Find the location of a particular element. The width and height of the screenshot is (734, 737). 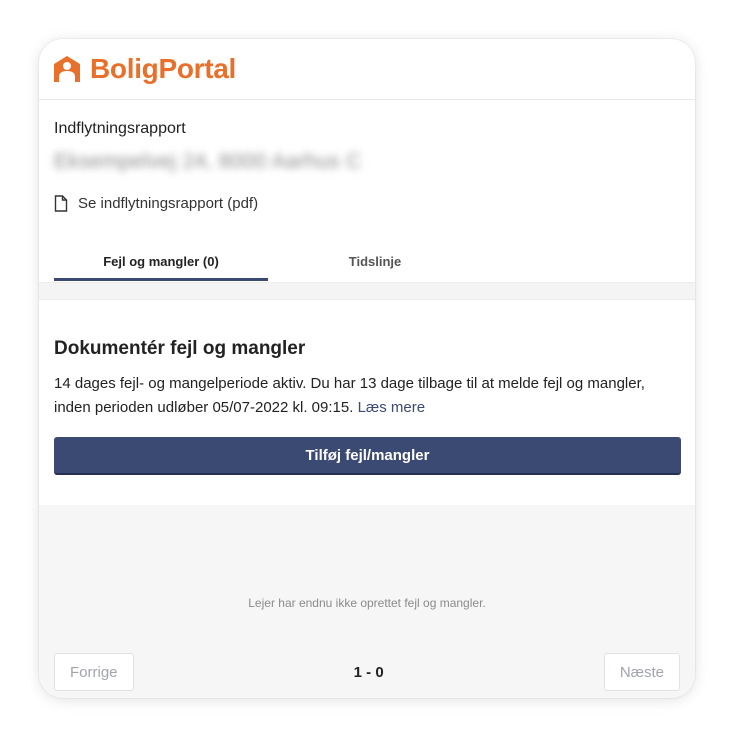

report-address: Eksempelvej 24, 8000 Aarhus C is located at coordinates (208, 161).